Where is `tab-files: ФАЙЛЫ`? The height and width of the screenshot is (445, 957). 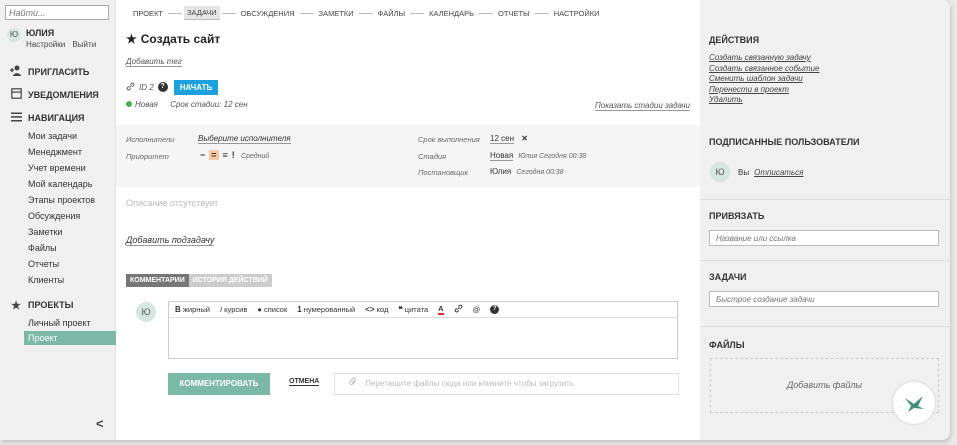
tab-files: ФАЙЛЫ is located at coordinates (392, 13).